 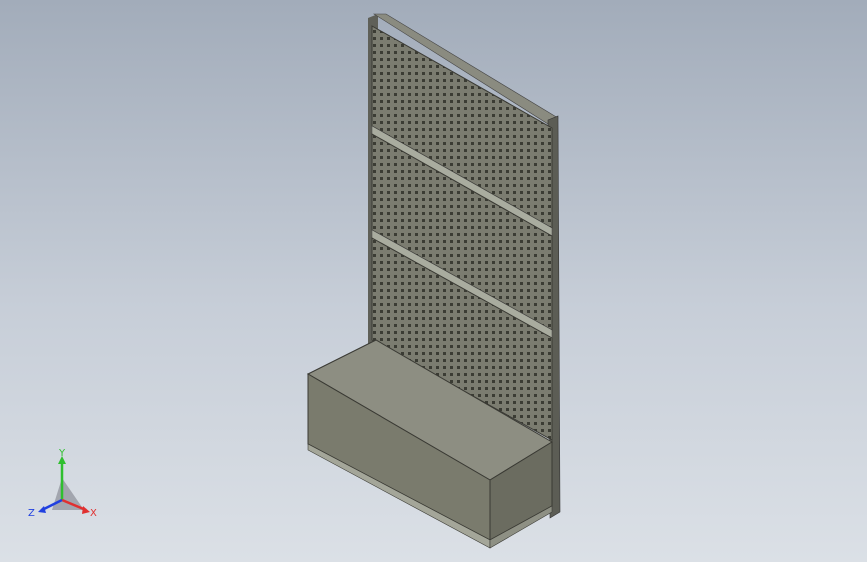 I want to click on triad-cone-shadow, so click(x=68, y=494).